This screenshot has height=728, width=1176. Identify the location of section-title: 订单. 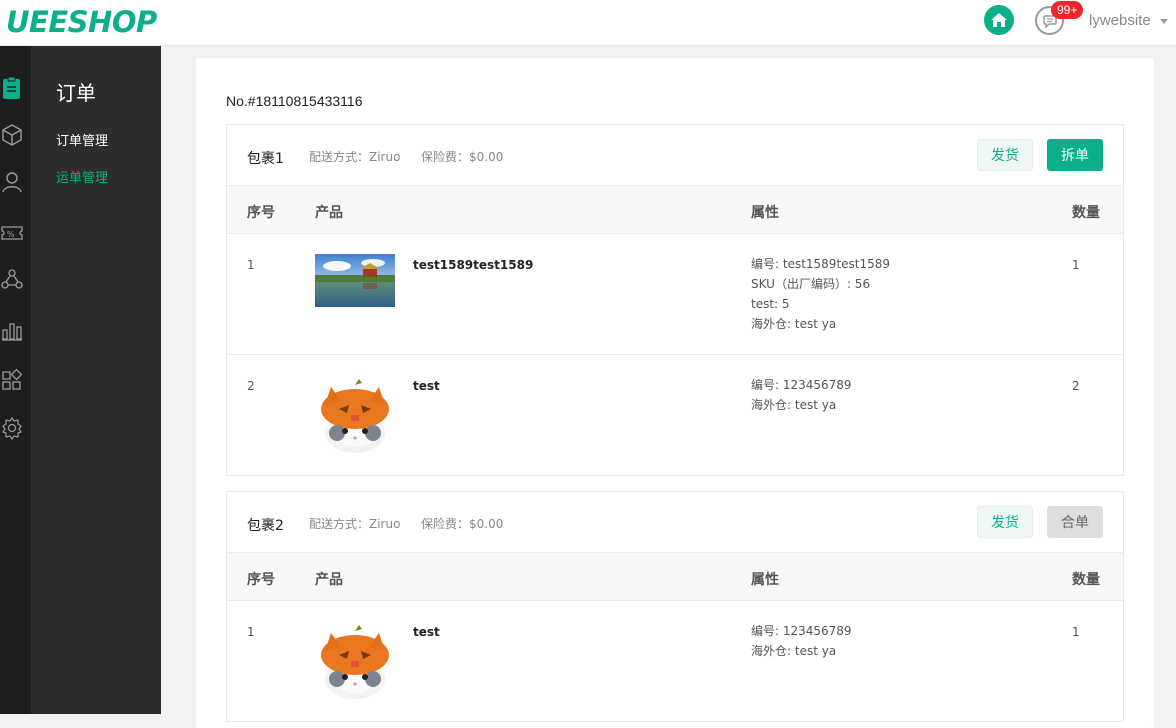
(76, 93).